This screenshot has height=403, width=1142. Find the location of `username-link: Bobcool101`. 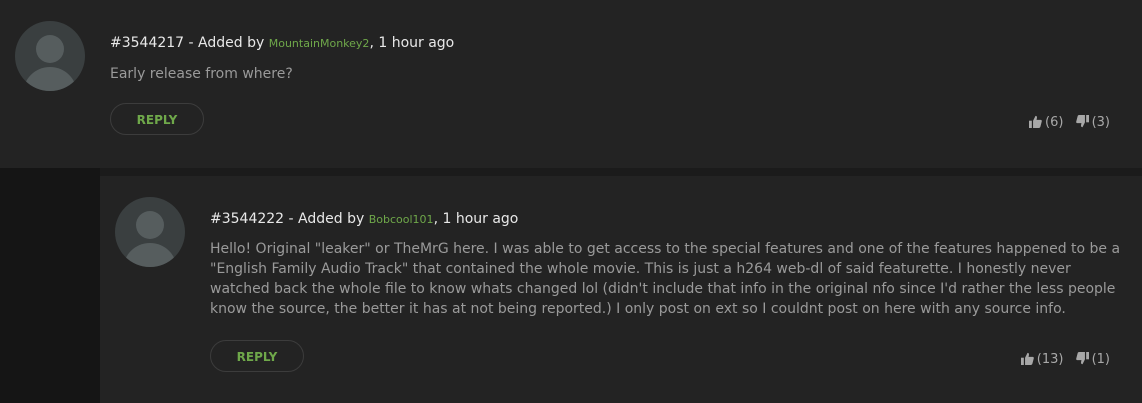

username-link: Bobcool101 is located at coordinates (401, 219).